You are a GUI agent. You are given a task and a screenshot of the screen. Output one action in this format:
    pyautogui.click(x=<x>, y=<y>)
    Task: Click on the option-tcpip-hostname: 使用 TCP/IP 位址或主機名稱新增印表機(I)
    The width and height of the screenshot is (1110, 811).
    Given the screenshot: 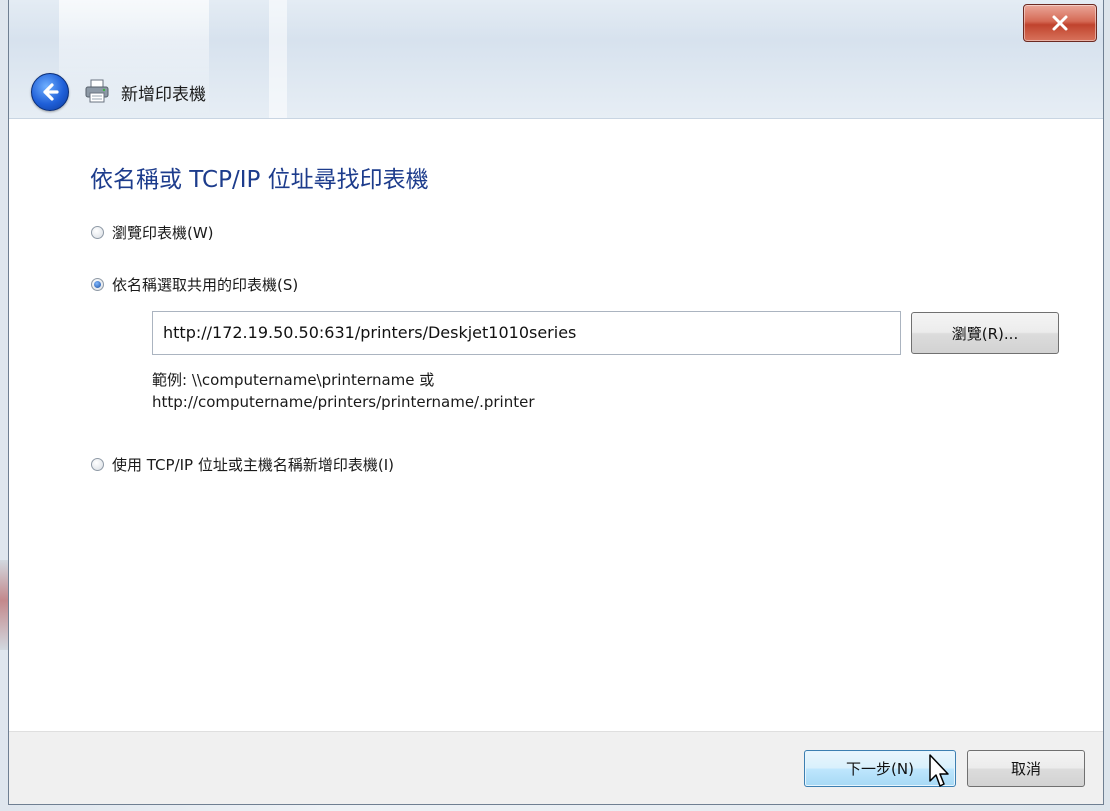 What is the action you would take?
    pyautogui.click(x=242, y=464)
    